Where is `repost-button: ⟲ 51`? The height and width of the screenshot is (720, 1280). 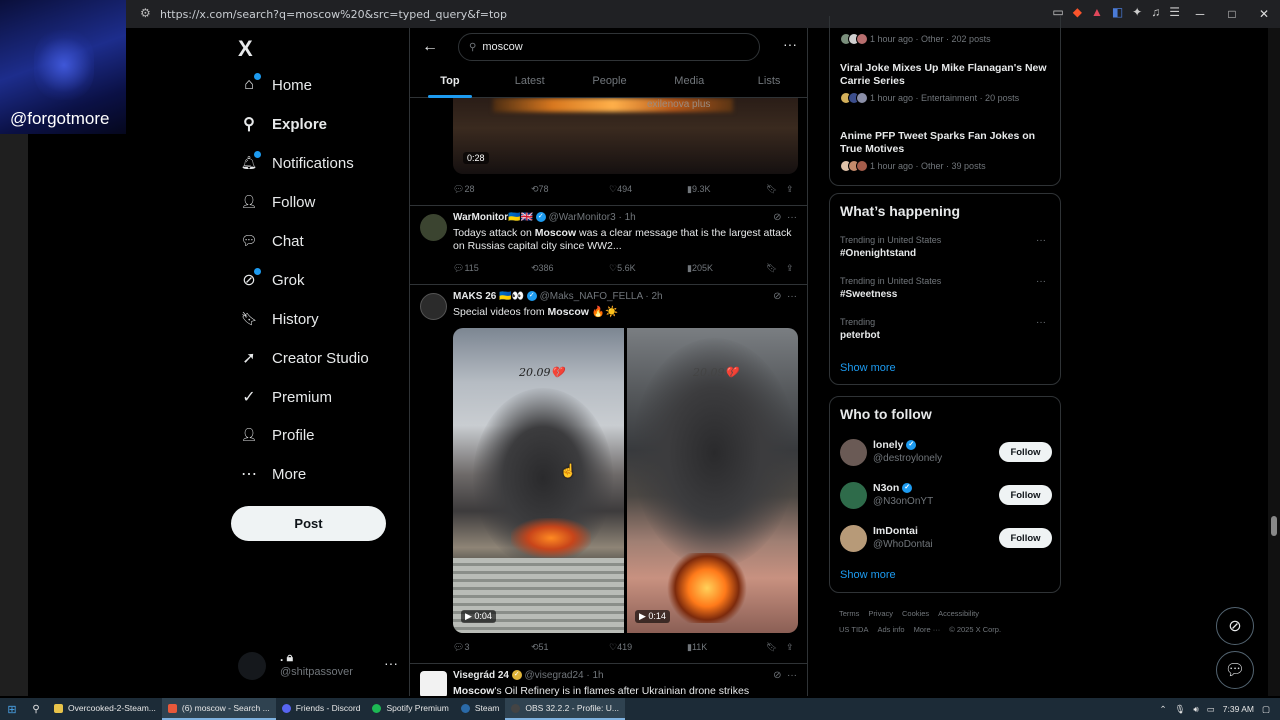 repost-button: ⟲ 51 is located at coordinates (540, 647).